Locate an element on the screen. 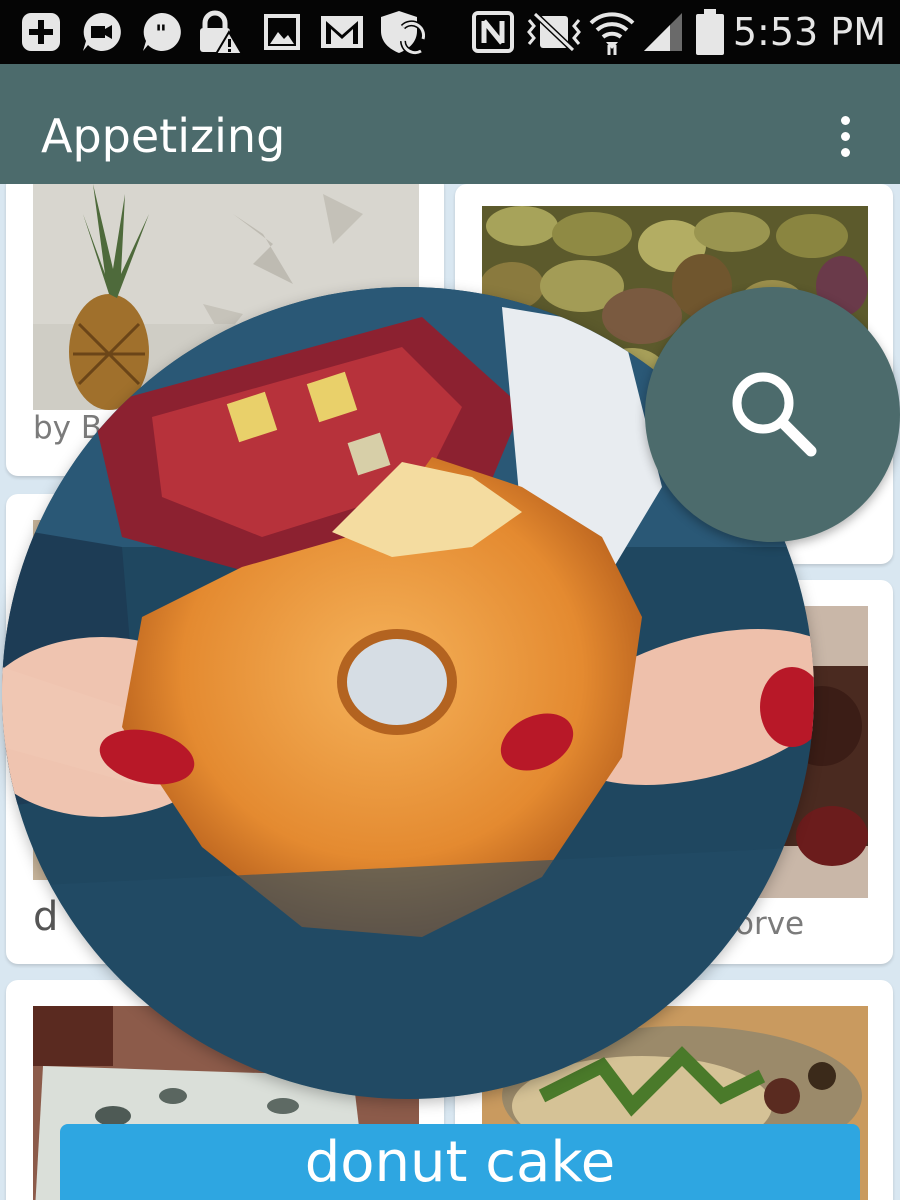  search-icon is located at coordinates (773, 415).